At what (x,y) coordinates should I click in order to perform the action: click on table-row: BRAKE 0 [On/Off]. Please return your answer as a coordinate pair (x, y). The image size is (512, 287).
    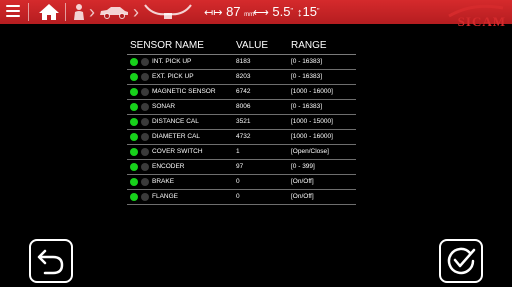
    Looking at the image, I should click on (241, 182).